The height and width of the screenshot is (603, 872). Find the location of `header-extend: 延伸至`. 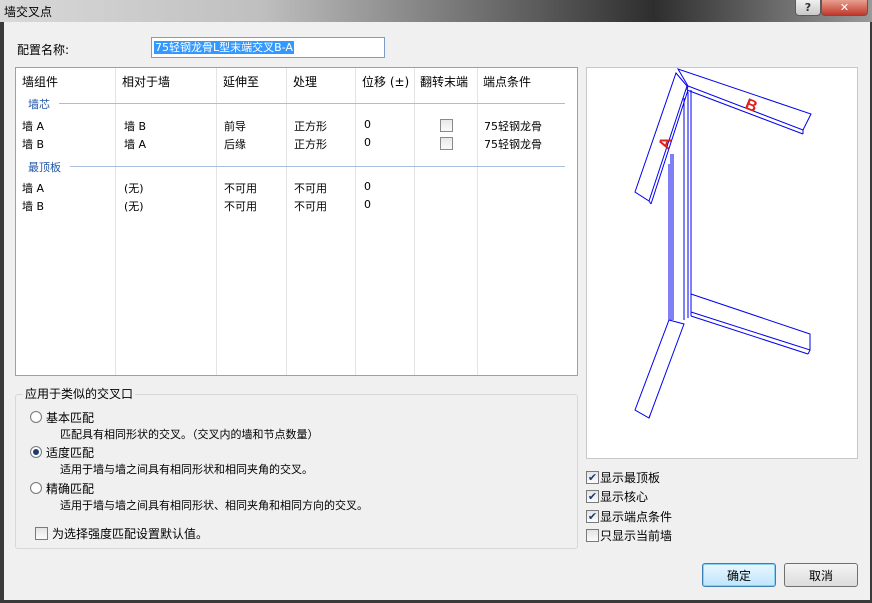

header-extend: 延伸至 is located at coordinates (241, 81).